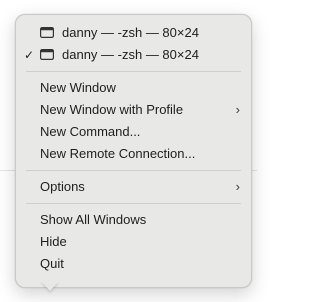  What do you see at coordinates (62, 186) in the screenshot?
I see `menu-item-label: Options` at bounding box center [62, 186].